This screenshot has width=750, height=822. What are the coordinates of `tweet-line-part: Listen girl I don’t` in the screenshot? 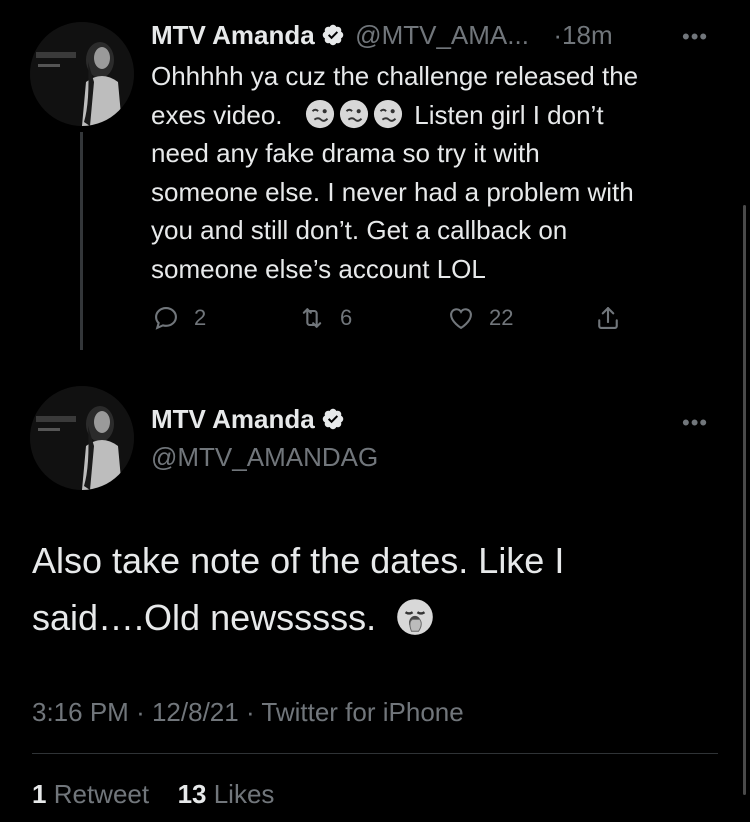 It's located at (509, 114).